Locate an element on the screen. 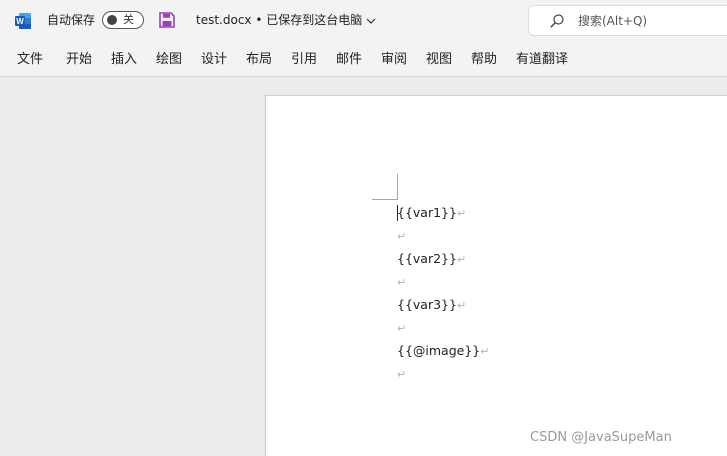  tab-design: 设计 is located at coordinates (214, 60).